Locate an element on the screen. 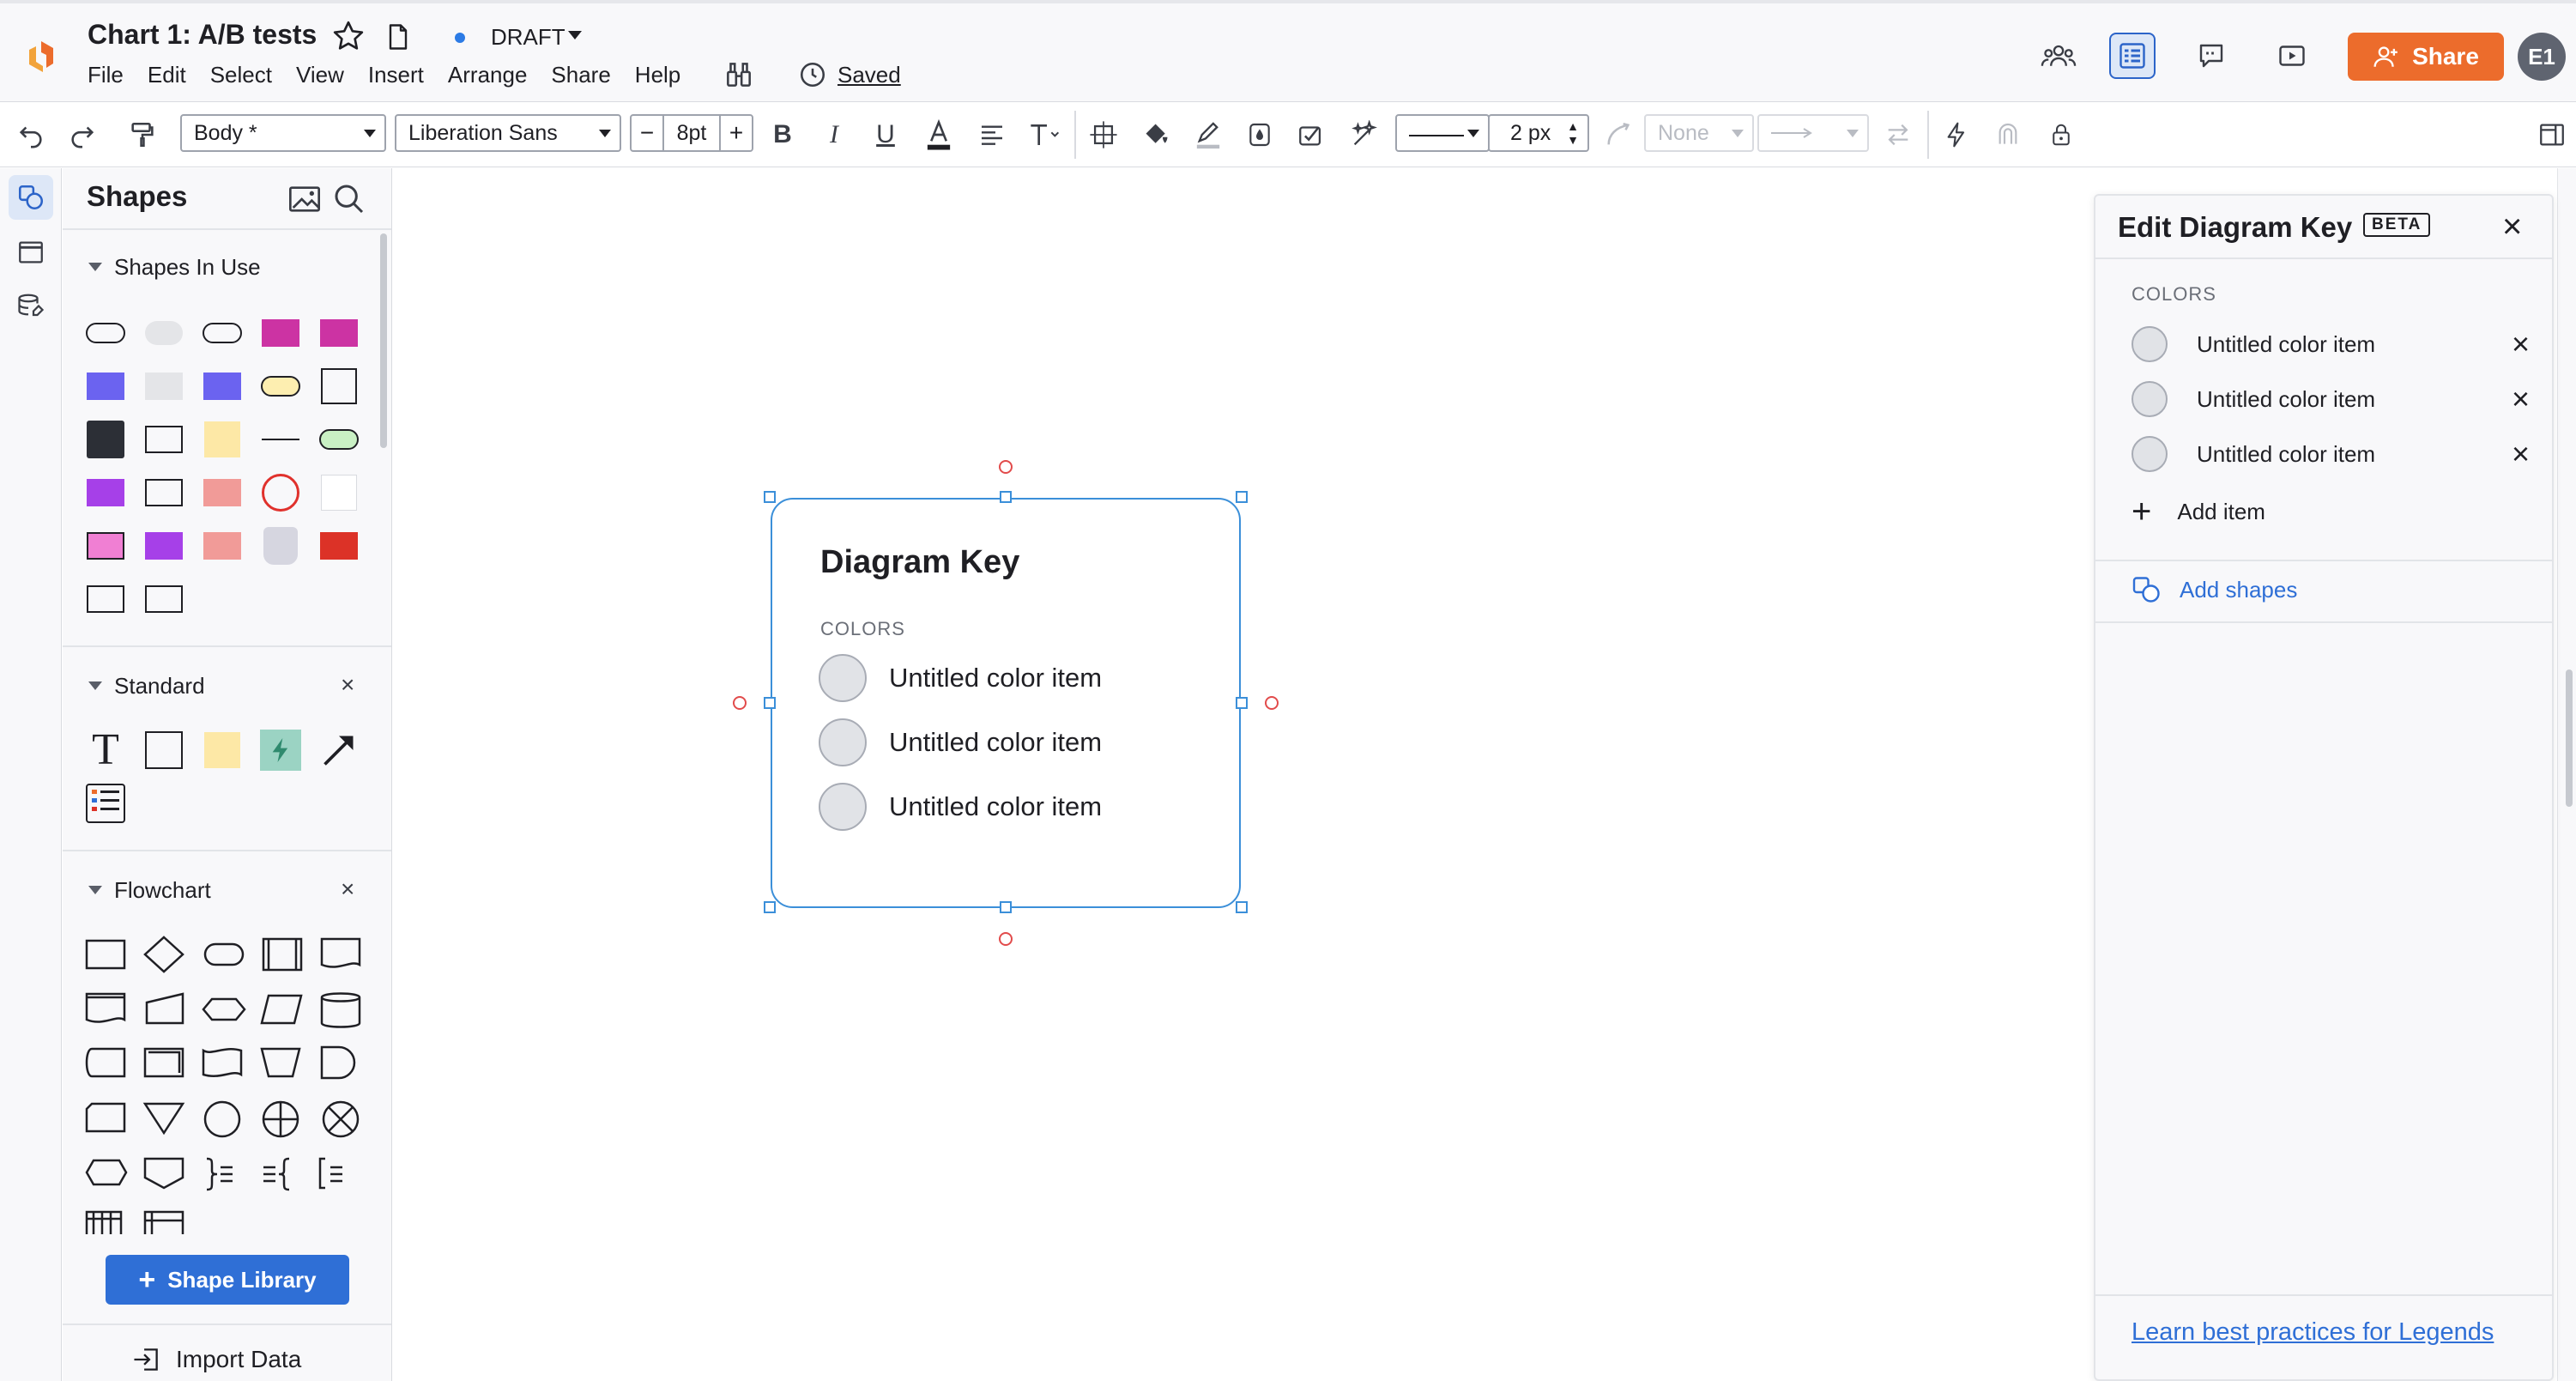 Image resolution: width=2576 pixels, height=1381 pixels. search-icon is located at coordinates (349, 199).